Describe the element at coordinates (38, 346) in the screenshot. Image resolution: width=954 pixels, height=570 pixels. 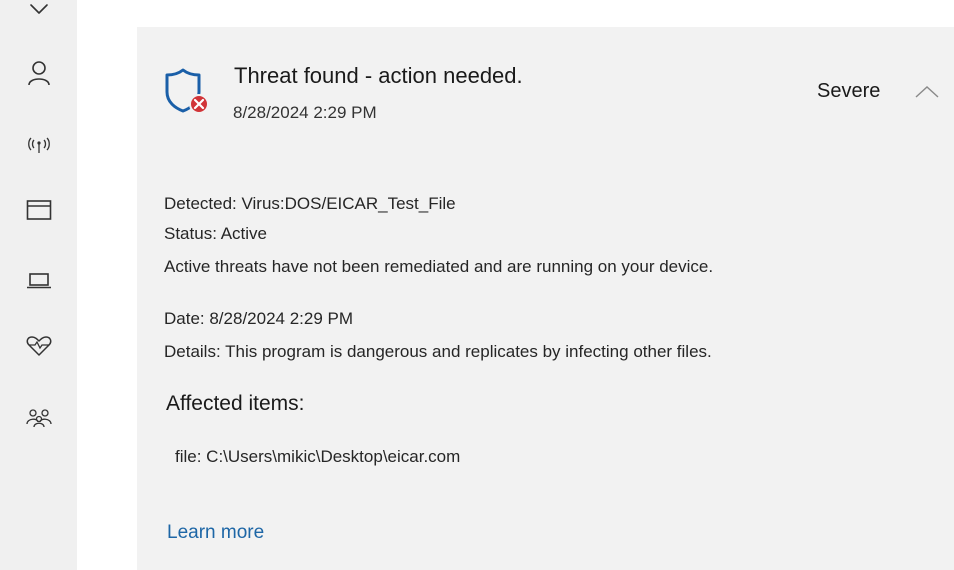
I see `health-icon` at that location.